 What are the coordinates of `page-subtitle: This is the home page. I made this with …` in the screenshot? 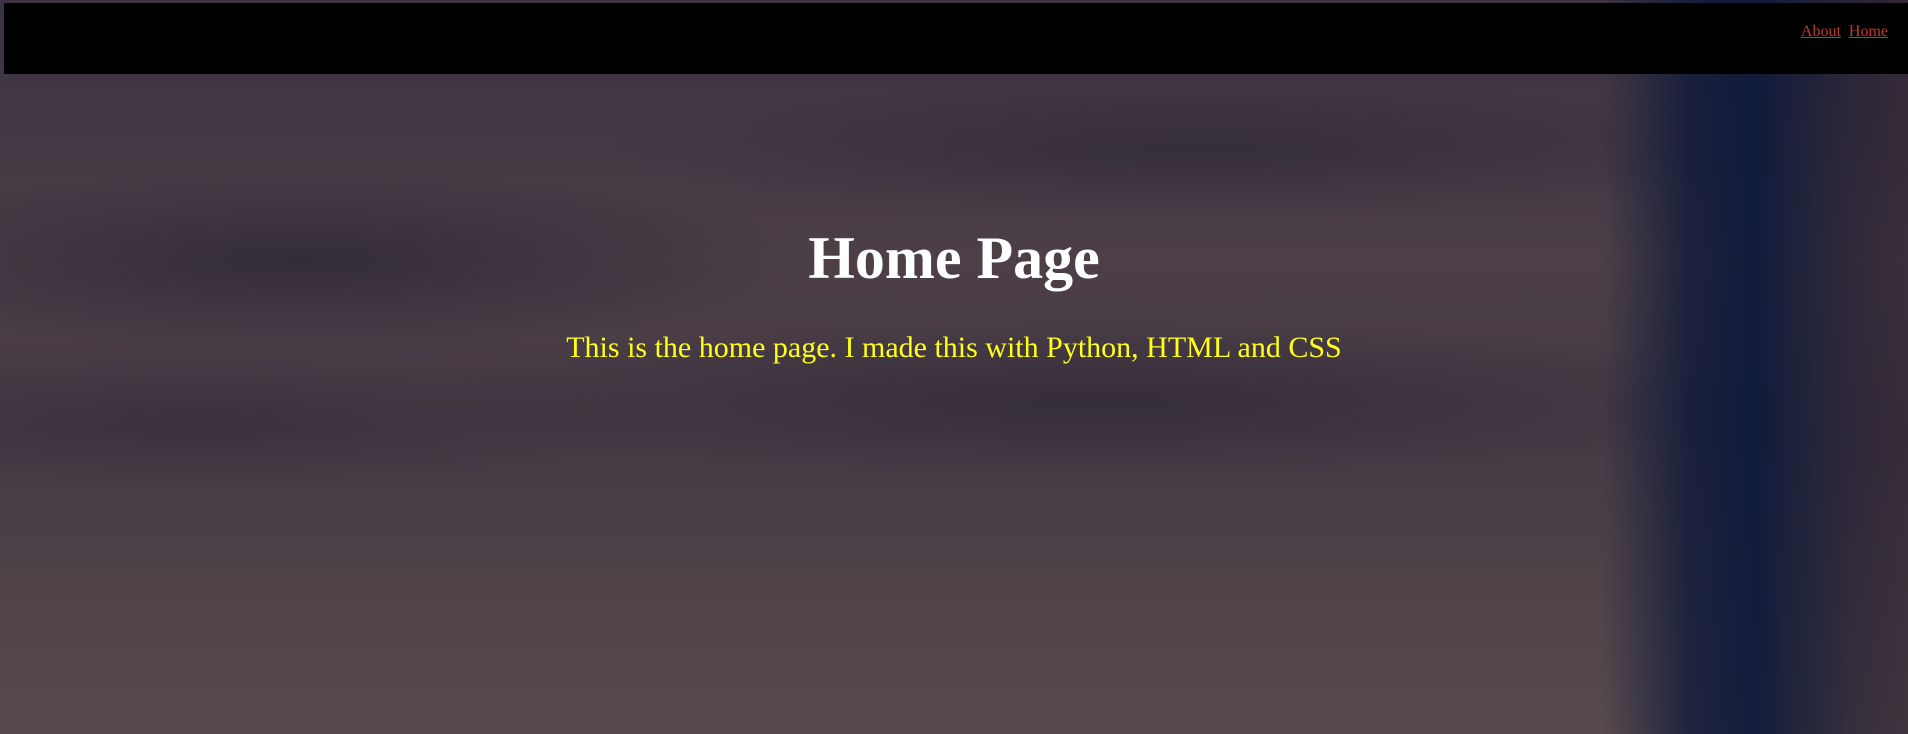 It's located at (954, 347).